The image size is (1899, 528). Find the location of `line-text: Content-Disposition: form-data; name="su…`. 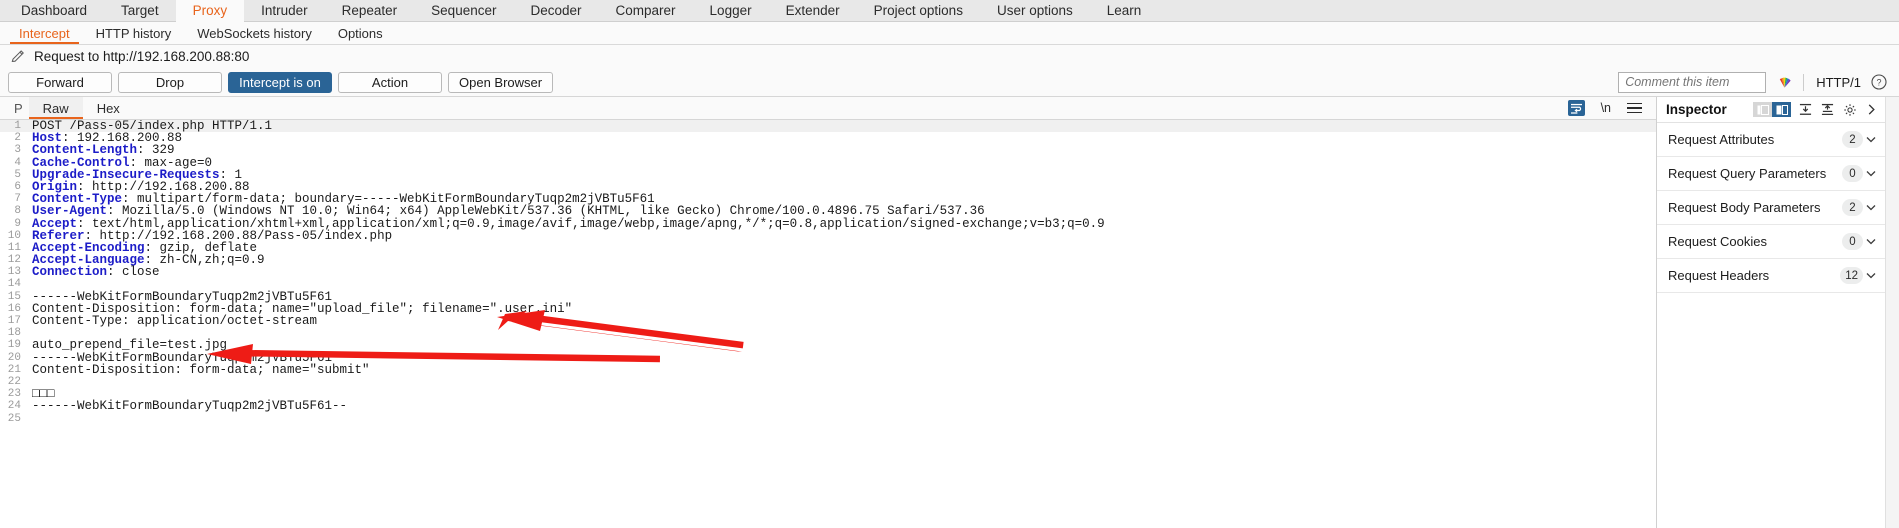

line-text: Content-Disposition: form-data; name="su… is located at coordinates (201, 369).